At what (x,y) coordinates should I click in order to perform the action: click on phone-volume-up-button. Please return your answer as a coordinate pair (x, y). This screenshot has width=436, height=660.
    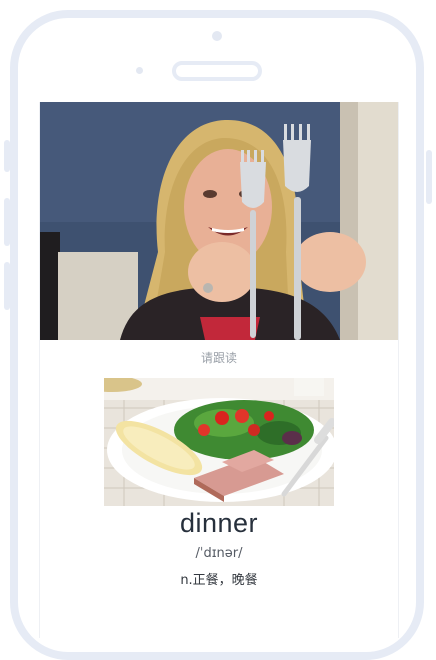
    Looking at the image, I should click on (7, 222).